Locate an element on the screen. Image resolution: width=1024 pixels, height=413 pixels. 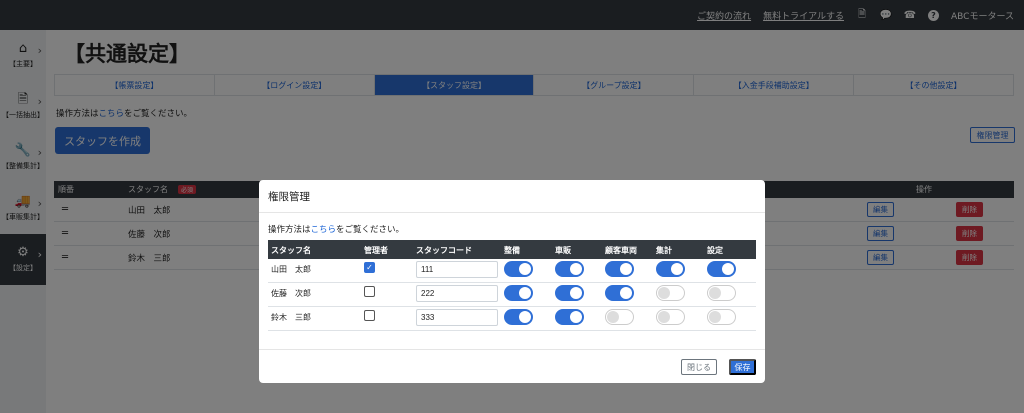
col-settings: 設定 is located at coordinates (715, 250).